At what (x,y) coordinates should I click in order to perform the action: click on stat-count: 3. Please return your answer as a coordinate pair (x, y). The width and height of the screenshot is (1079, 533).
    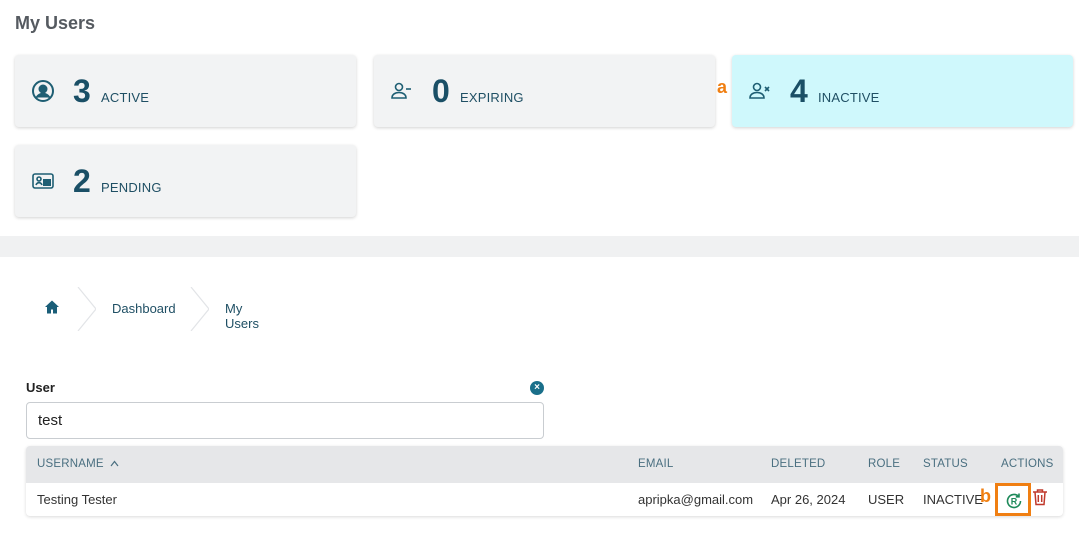
    Looking at the image, I should click on (82, 91).